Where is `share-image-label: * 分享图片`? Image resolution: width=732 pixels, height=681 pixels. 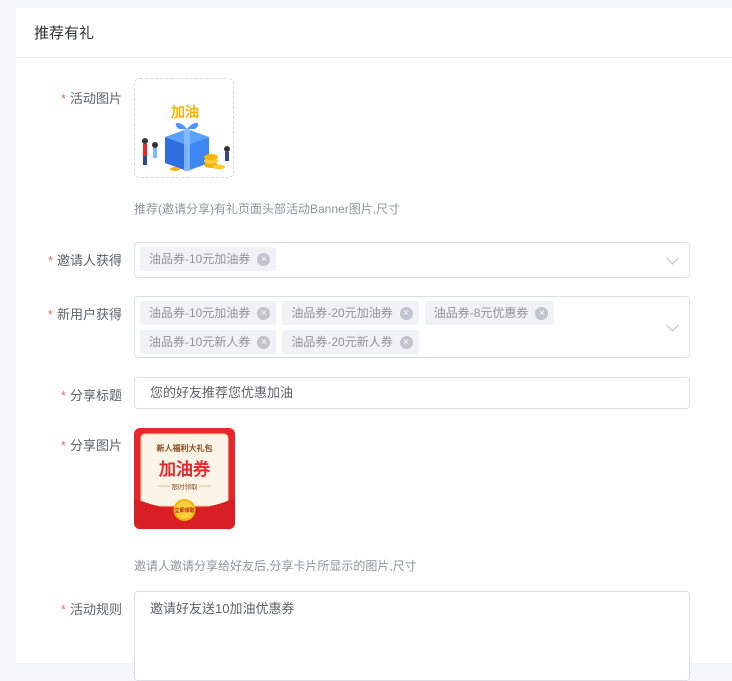 share-image-label: * 分享图片 is located at coordinates (91, 445).